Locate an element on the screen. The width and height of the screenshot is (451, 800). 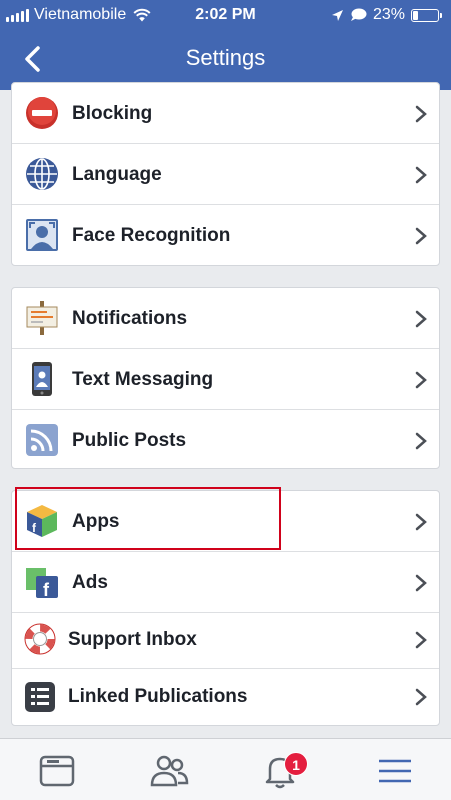
message-bubble-icon is located at coordinates (358, 14).